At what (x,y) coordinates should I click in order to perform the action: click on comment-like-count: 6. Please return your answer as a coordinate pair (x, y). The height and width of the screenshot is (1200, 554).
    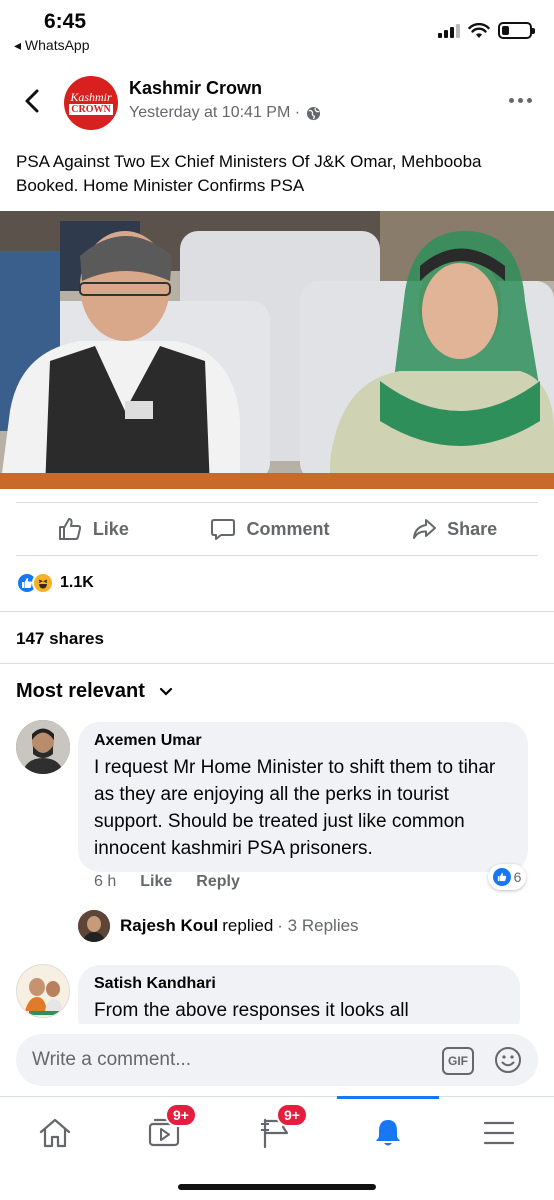
    Looking at the image, I should click on (517, 877).